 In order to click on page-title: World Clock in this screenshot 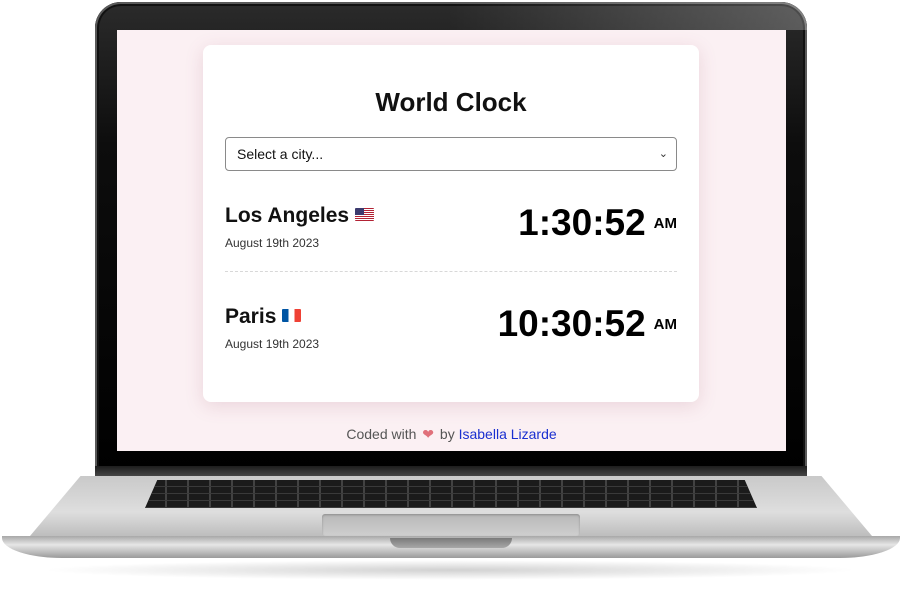, I will do `click(451, 102)`.